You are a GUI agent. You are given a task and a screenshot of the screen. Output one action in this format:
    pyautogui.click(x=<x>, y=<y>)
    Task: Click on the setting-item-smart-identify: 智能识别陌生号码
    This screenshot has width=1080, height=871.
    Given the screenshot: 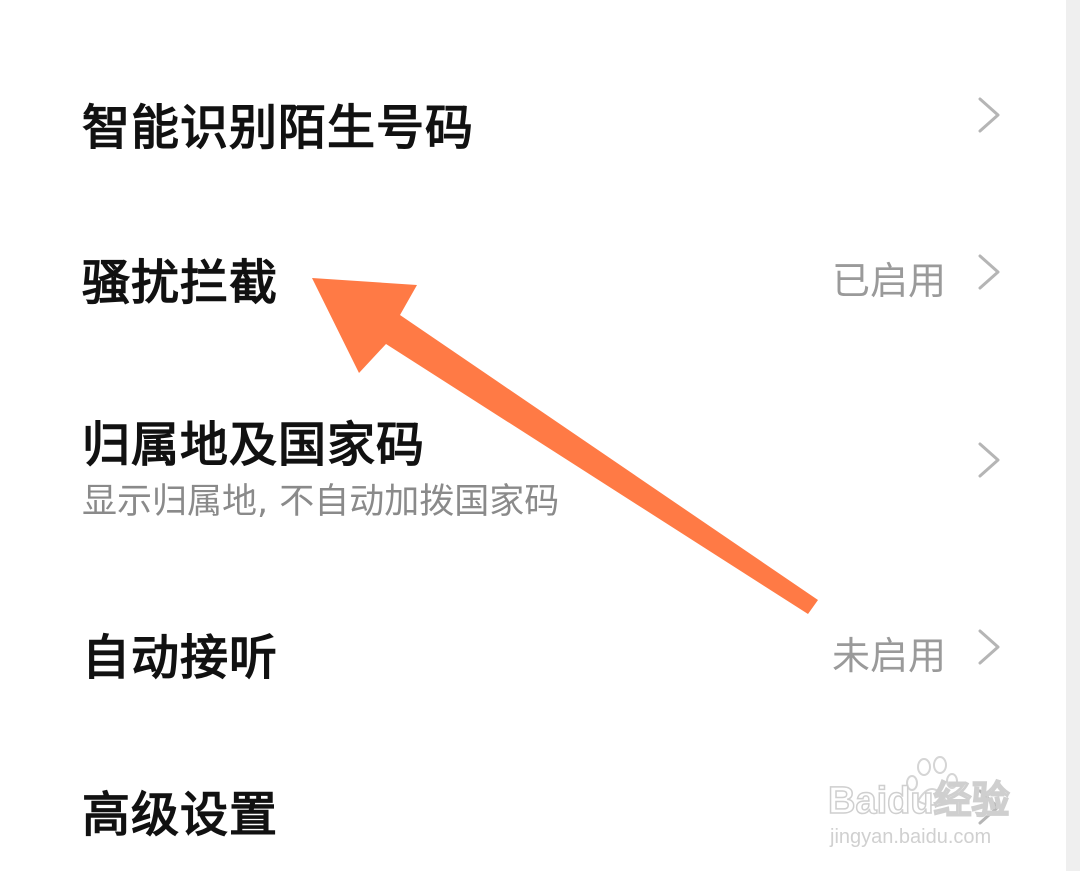 What is the action you would take?
    pyautogui.click(x=530, y=120)
    